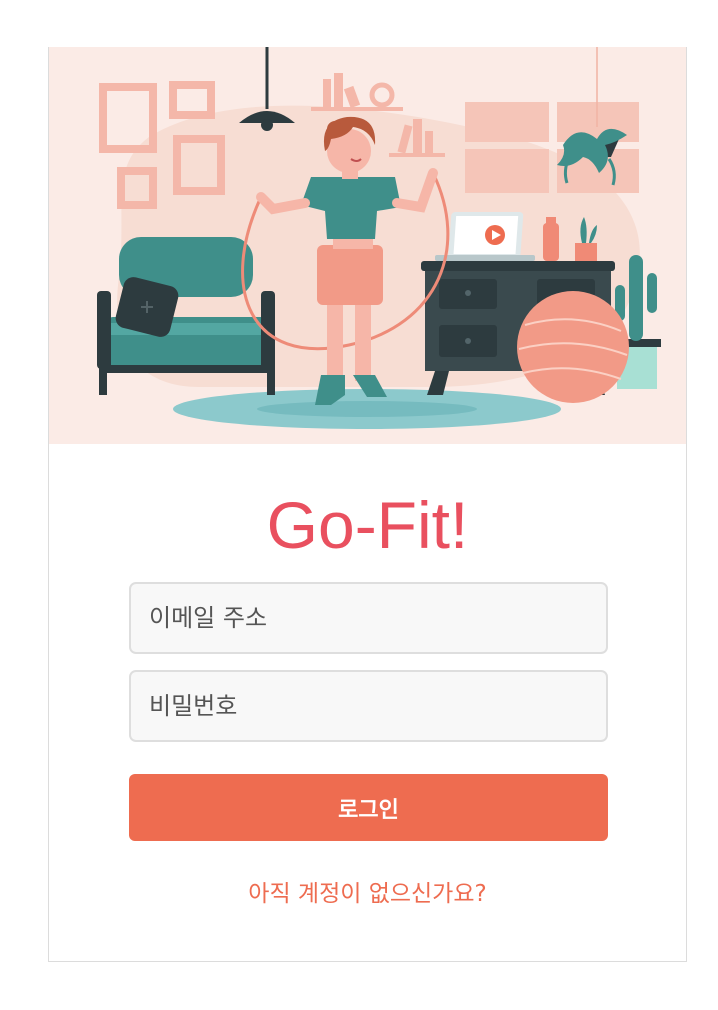  Describe the element at coordinates (368, 618) in the screenshot. I see `email-input` at that location.